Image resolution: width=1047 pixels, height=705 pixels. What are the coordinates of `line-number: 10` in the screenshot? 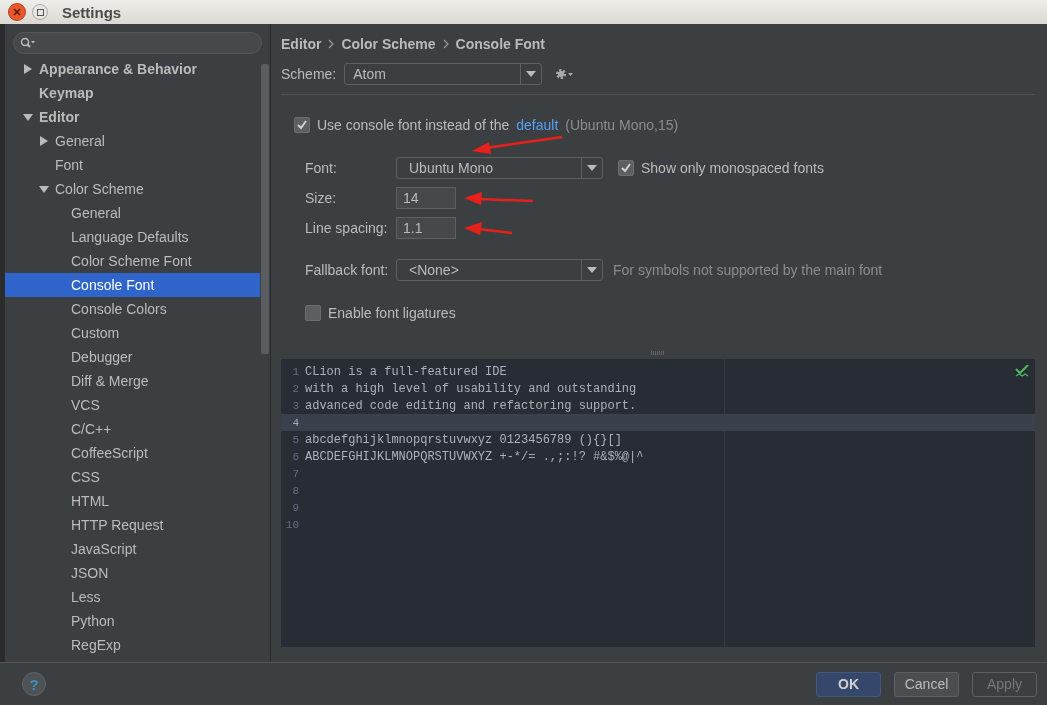 It's located at (291, 524).